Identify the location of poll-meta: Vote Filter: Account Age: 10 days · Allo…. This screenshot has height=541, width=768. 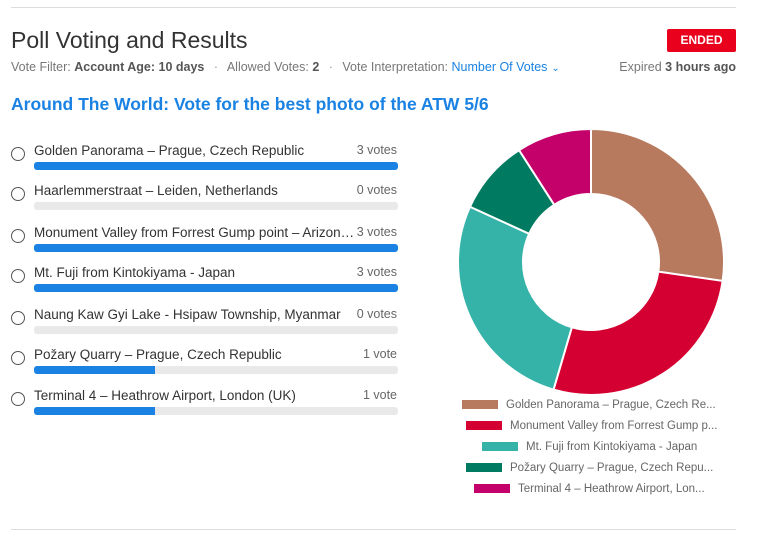
(285, 67).